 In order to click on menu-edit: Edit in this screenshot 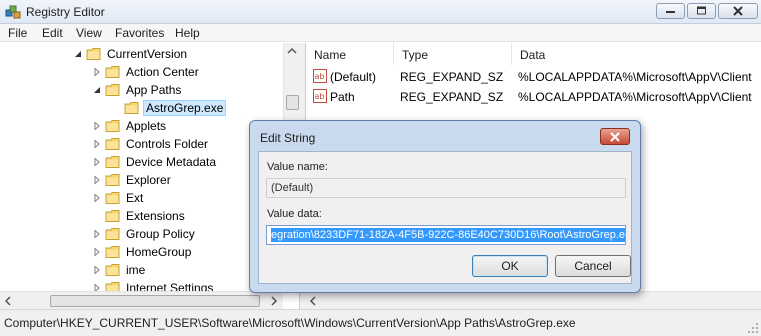, I will do `click(52, 33)`.